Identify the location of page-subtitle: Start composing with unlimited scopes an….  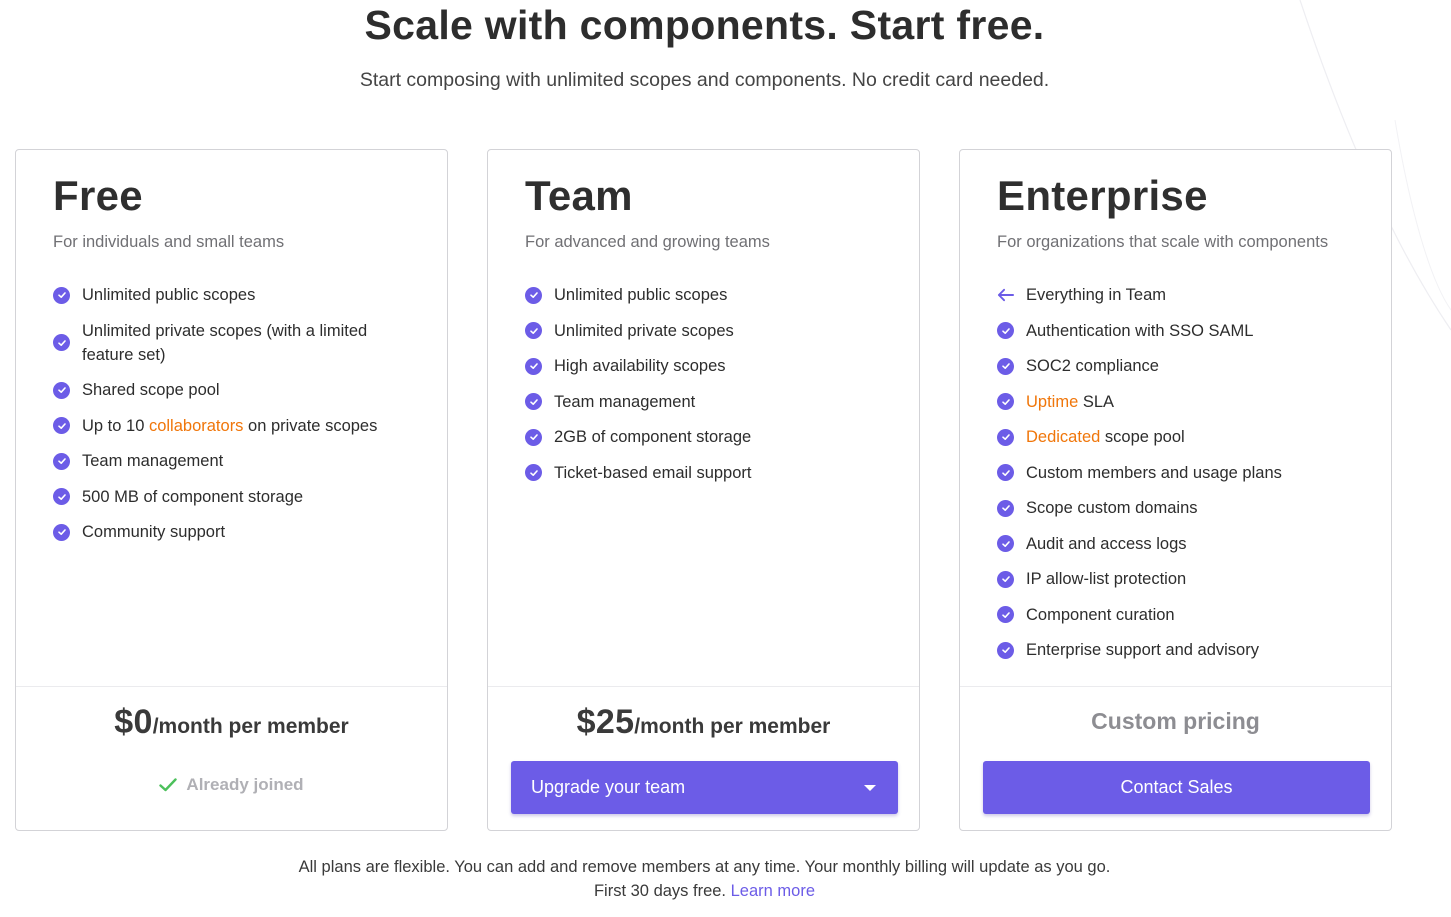
(704, 80).